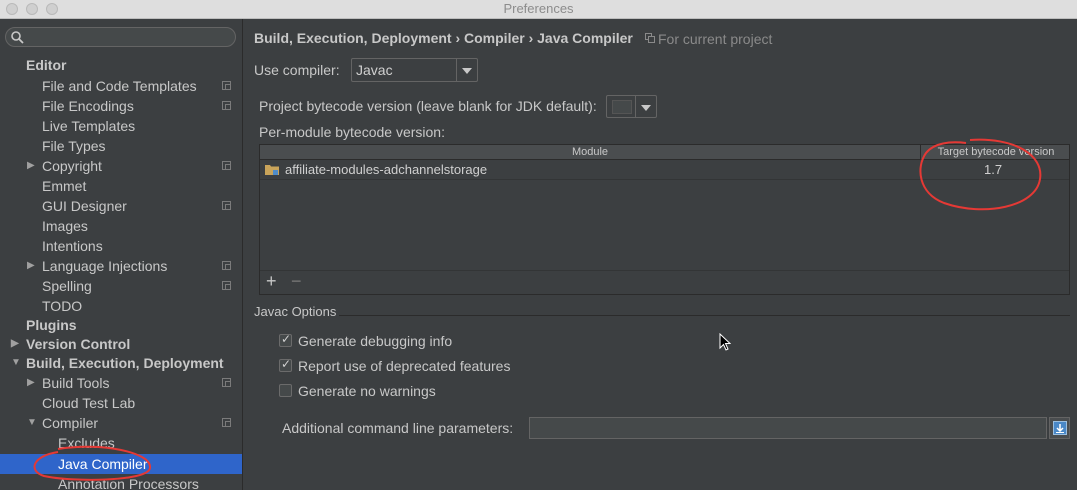 The height and width of the screenshot is (490, 1077). What do you see at coordinates (993, 169) in the screenshot?
I see `target-version: 1.7` at bounding box center [993, 169].